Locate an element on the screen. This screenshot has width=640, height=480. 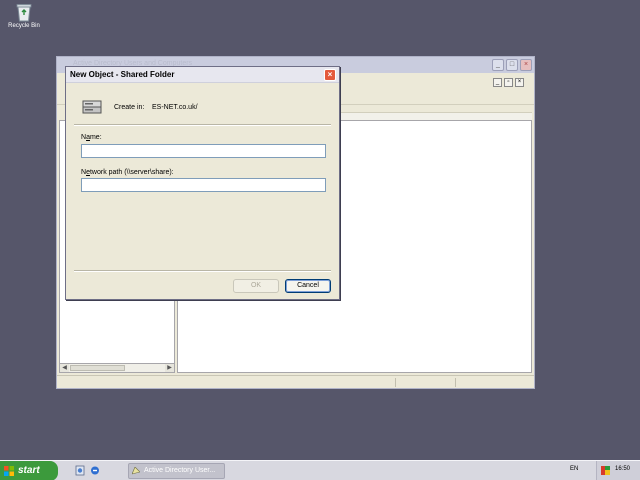
name-label: Name: is located at coordinates (91, 137).